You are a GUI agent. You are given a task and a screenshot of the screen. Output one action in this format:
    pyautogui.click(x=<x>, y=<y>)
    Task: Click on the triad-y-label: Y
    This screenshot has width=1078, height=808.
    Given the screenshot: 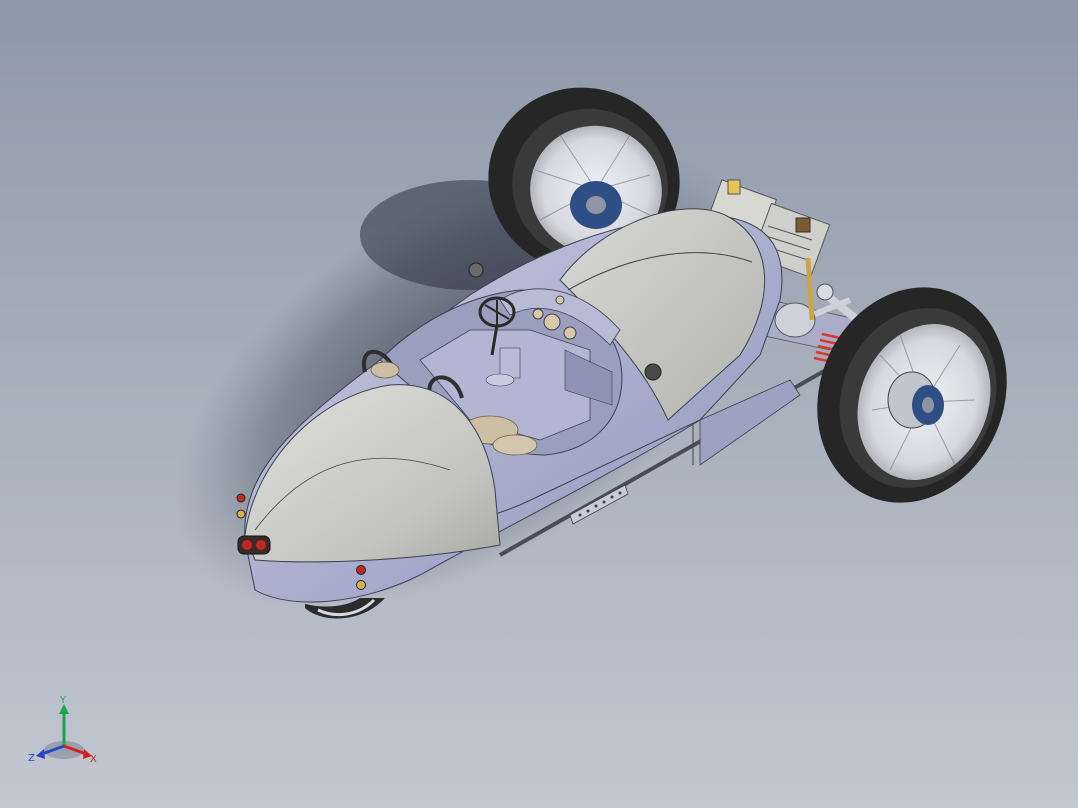 What is the action you would take?
    pyautogui.click(x=63, y=700)
    